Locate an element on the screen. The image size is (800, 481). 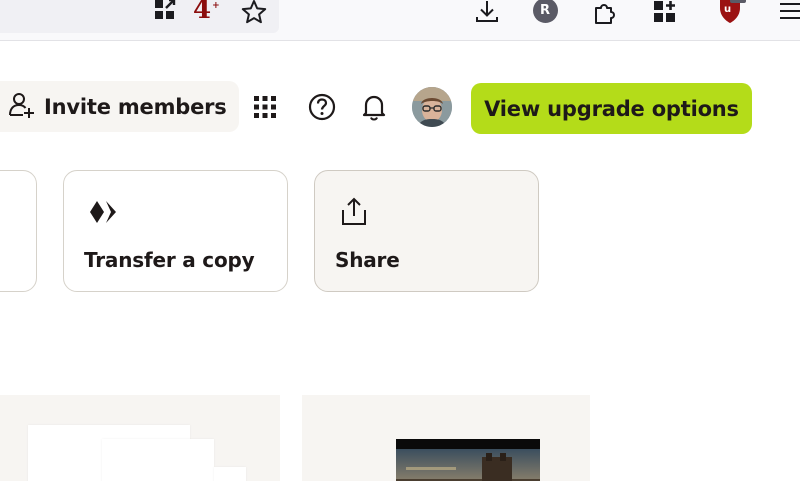
url-bar is located at coordinates (139, 16).